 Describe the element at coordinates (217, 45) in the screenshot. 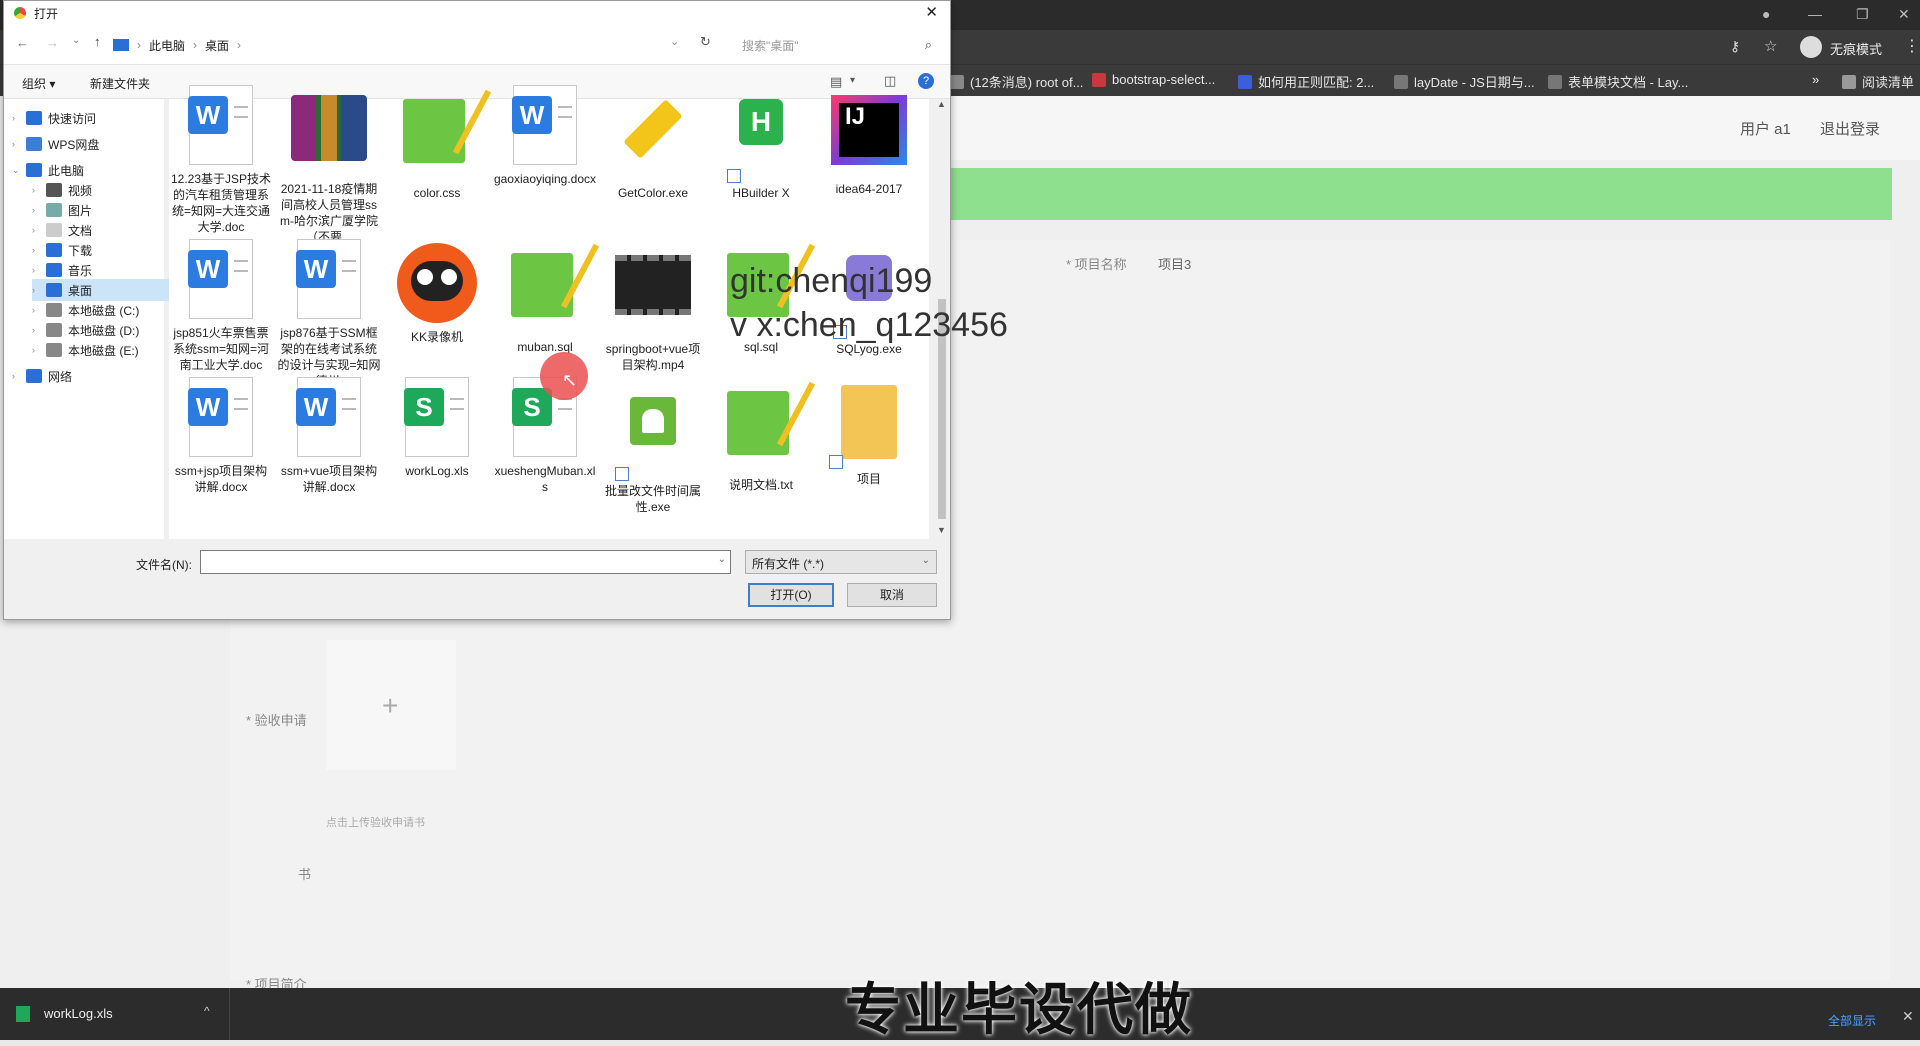

I see `breadcrumb-desktop: 桌面` at that location.